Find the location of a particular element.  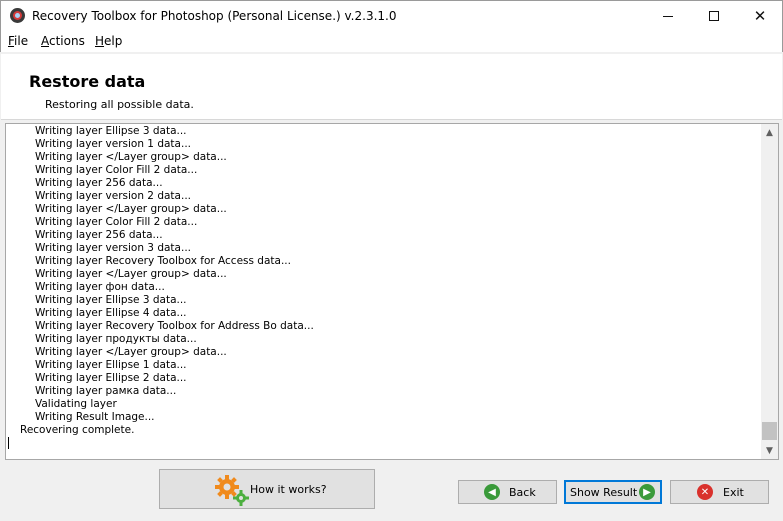

back-button: ◀ Back is located at coordinates (507, 492).